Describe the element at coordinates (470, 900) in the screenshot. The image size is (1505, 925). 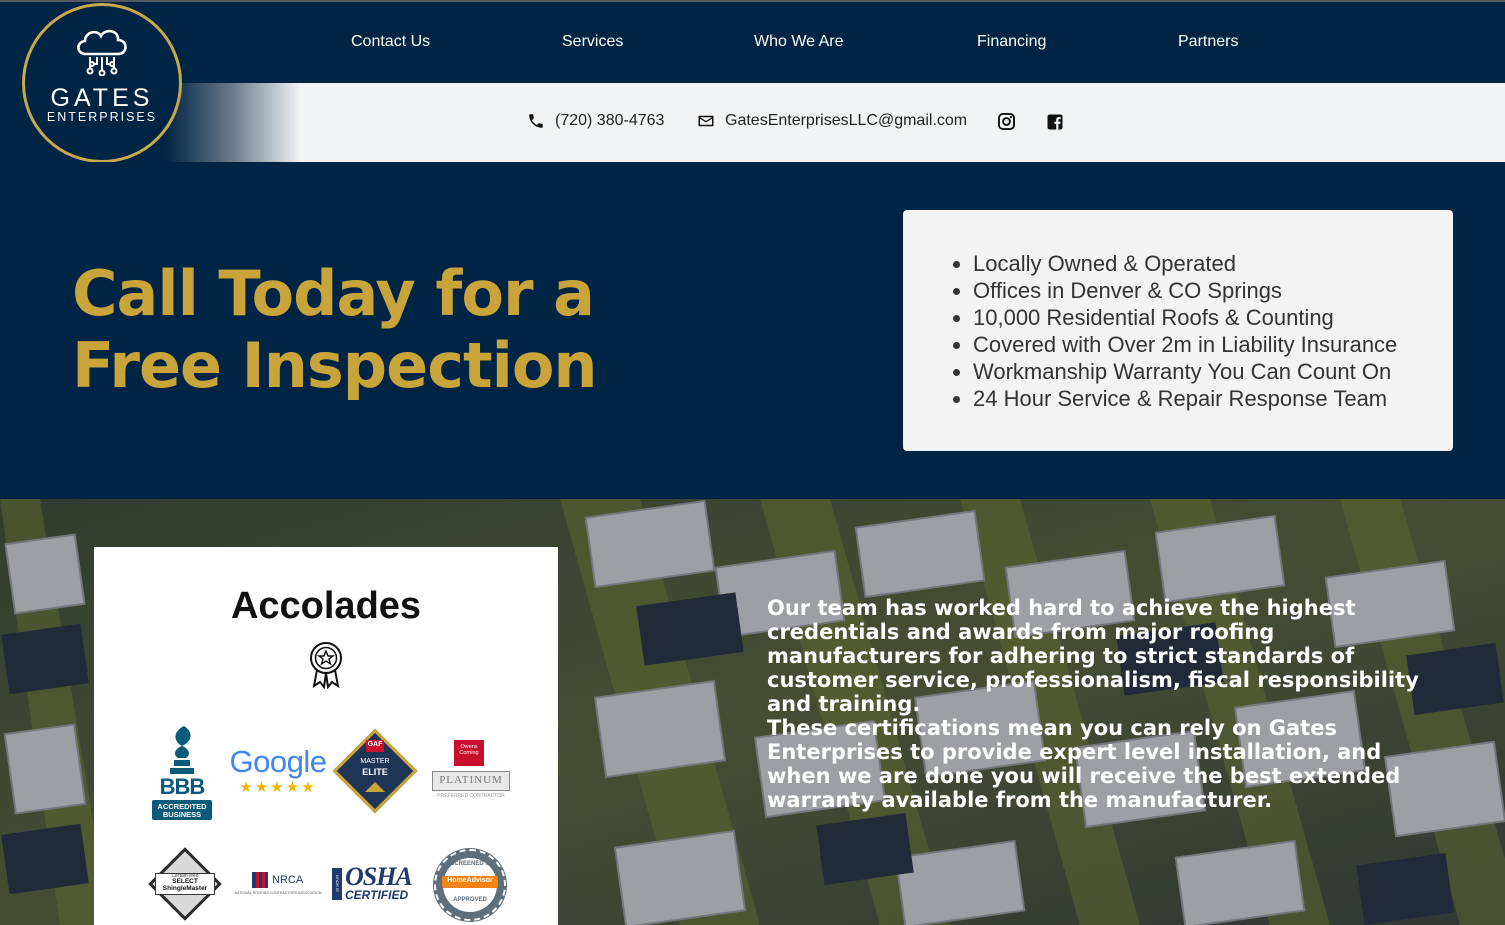
I see `ha-approved: APPROVED` at that location.